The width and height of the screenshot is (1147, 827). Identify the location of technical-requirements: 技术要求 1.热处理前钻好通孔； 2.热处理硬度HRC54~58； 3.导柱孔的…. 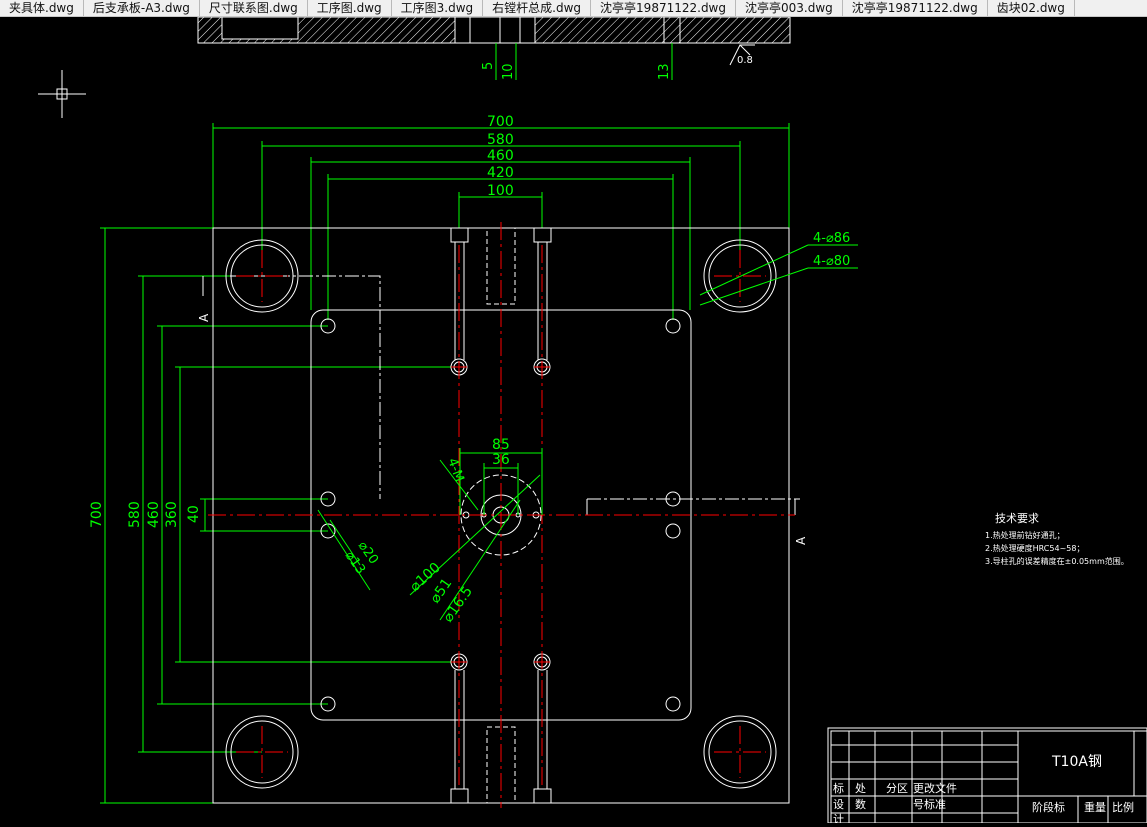
(1057, 539).